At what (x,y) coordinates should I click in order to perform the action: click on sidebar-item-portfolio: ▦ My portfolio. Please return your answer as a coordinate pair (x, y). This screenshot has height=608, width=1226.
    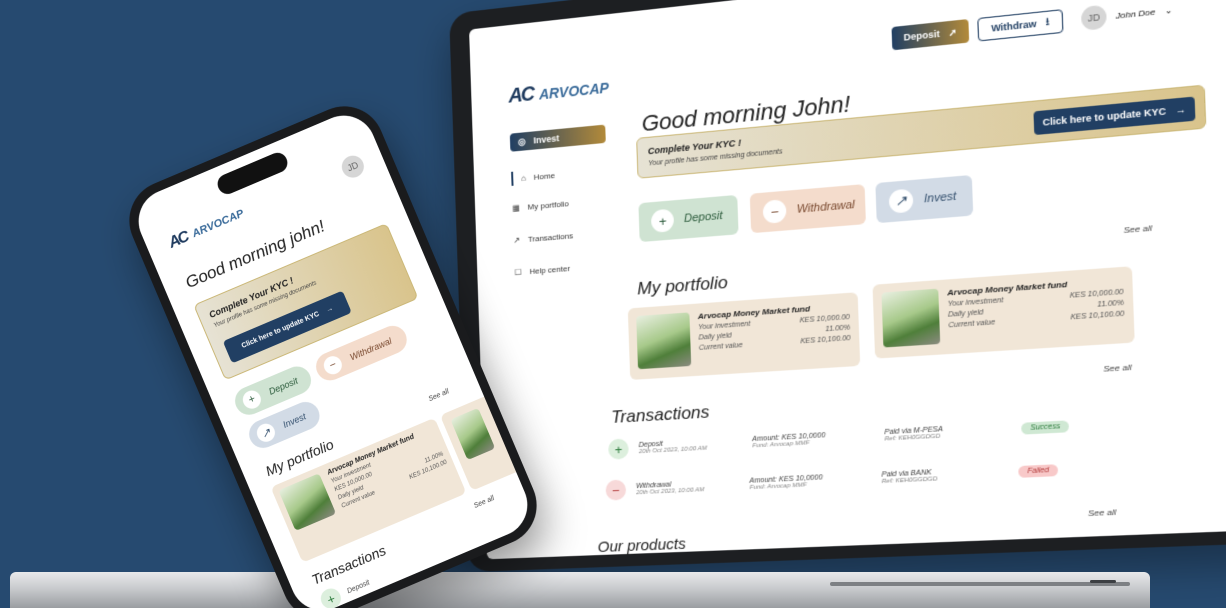
    Looking at the image, I should click on (540, 206).